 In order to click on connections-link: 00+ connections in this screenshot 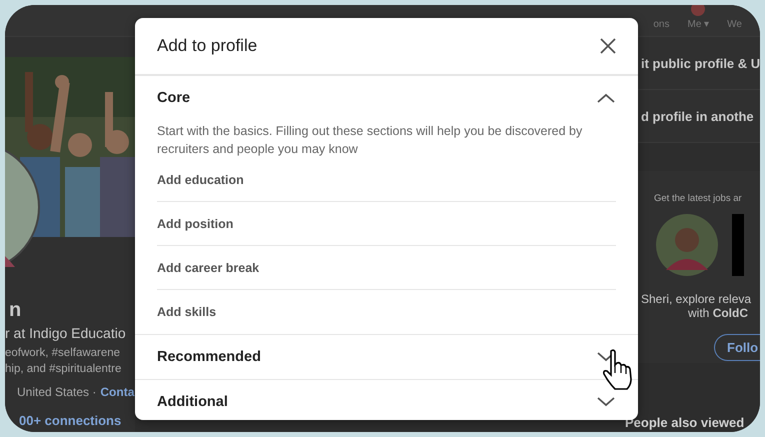, I will do `click(70, 420)`.